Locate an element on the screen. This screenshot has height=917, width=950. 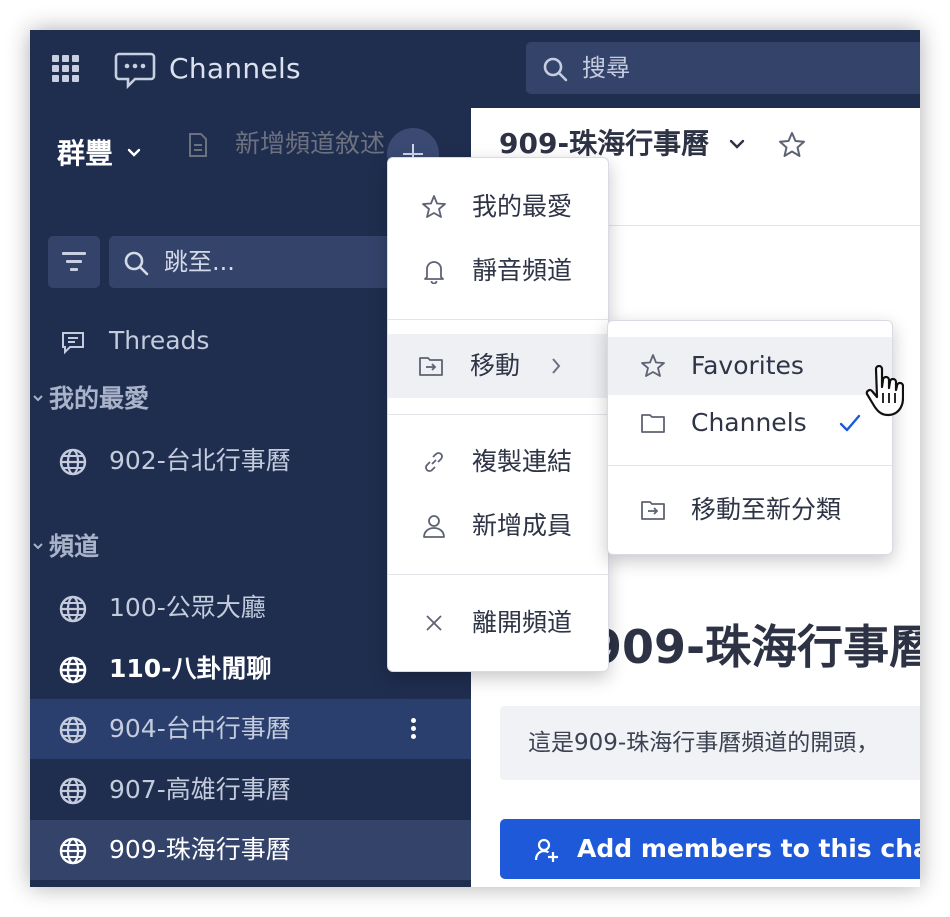
add-channel-description-link: 新增頻道敘述 is located at coordinates (310, 144).